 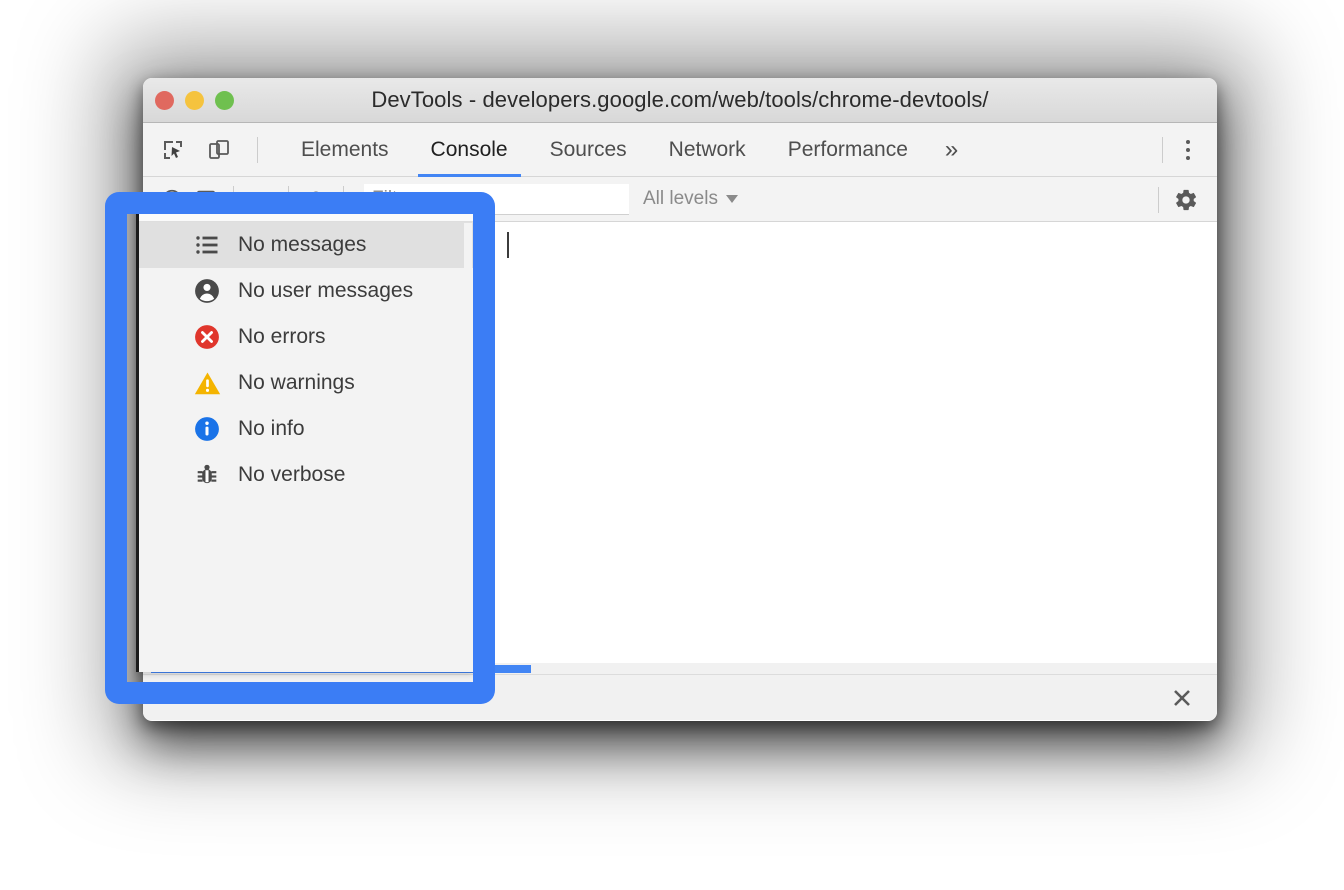 I want to click on info-icon, so click(x=207, y=429).